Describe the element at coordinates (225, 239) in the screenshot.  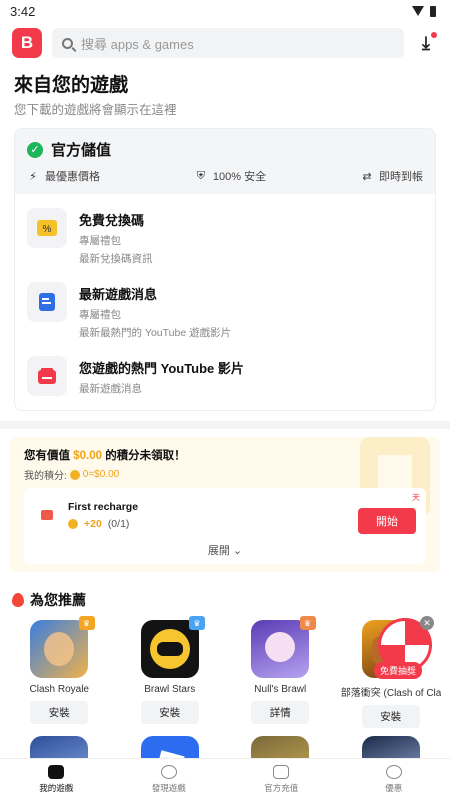
I see `list-item-redeem-codes: % 免費兌換碼 專屬禮包 最新兌換碼資訊` at that location.